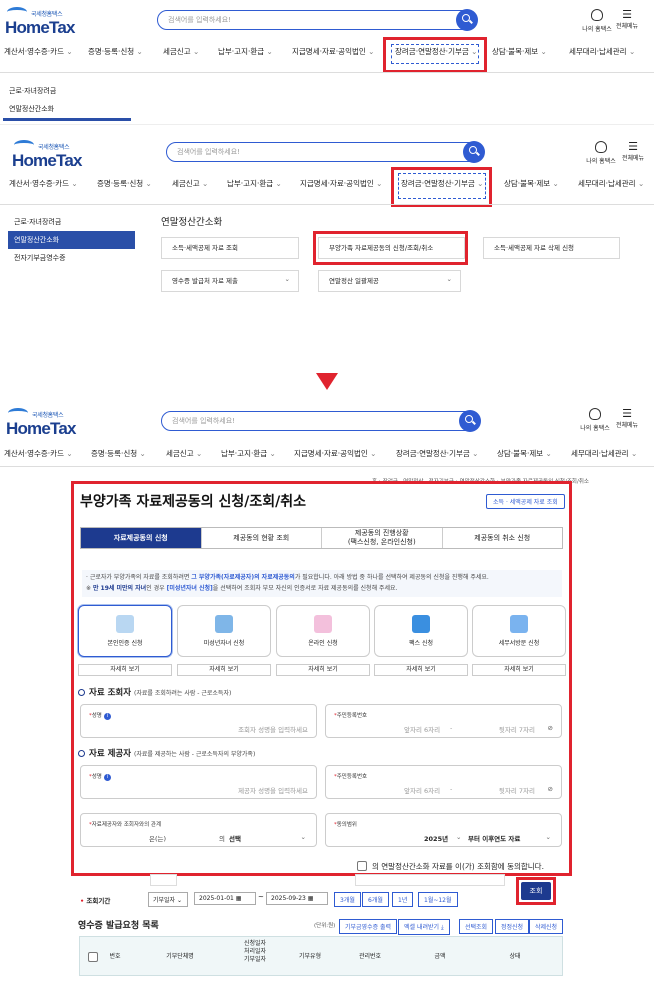 This screenshot has height=1000, width=654. I want to click on submenu-item-donation: 전자기부금영수증, so click(71, 258).